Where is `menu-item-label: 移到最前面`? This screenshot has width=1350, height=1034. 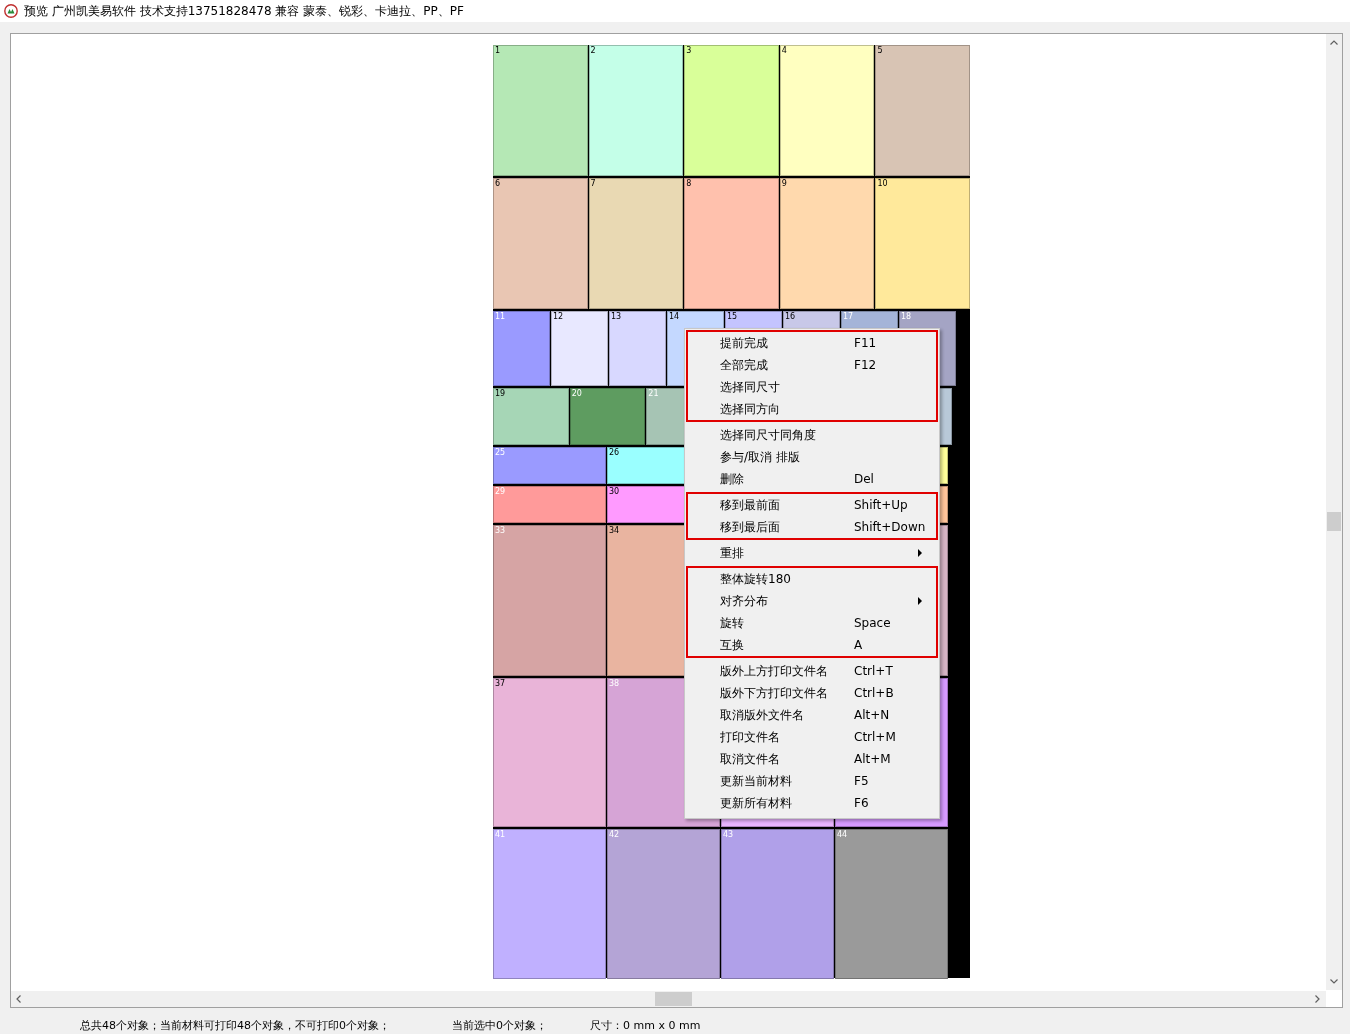
menu-item-label: 移到最前面 is located at coordinates (750, 505).